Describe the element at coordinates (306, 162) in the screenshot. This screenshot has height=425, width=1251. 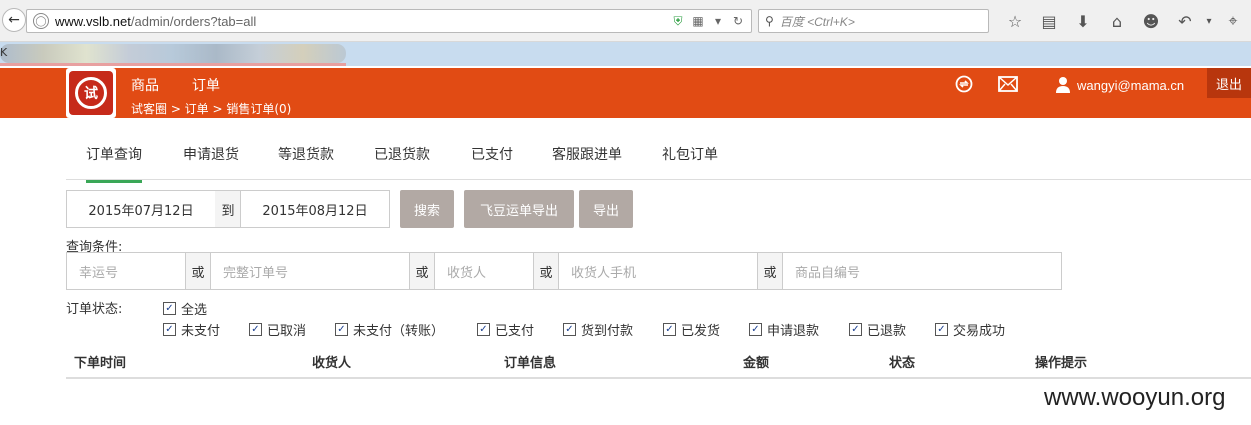
I see `tab-await-refund: 等退货款` at that location.